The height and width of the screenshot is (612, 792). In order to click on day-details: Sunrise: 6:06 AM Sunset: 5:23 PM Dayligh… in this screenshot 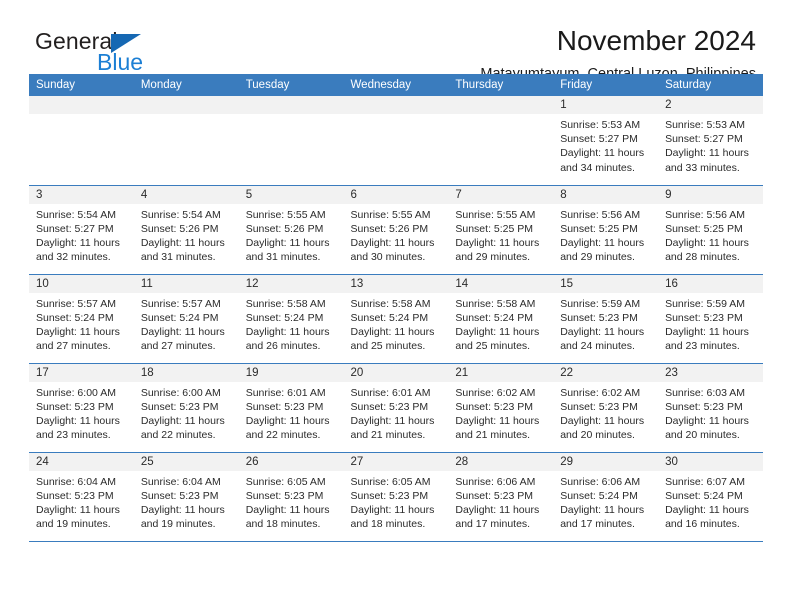, I will do `click(500, 501)`.